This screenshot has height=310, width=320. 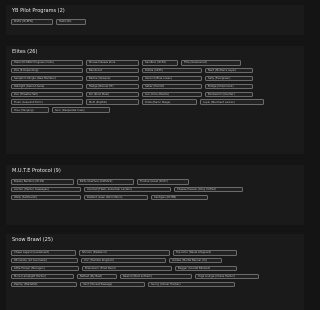 What do you see at coordinates (102, 63) in the screenshot?
I see `chip-label: Mouse Classes store` at bounding box center [102, 63].